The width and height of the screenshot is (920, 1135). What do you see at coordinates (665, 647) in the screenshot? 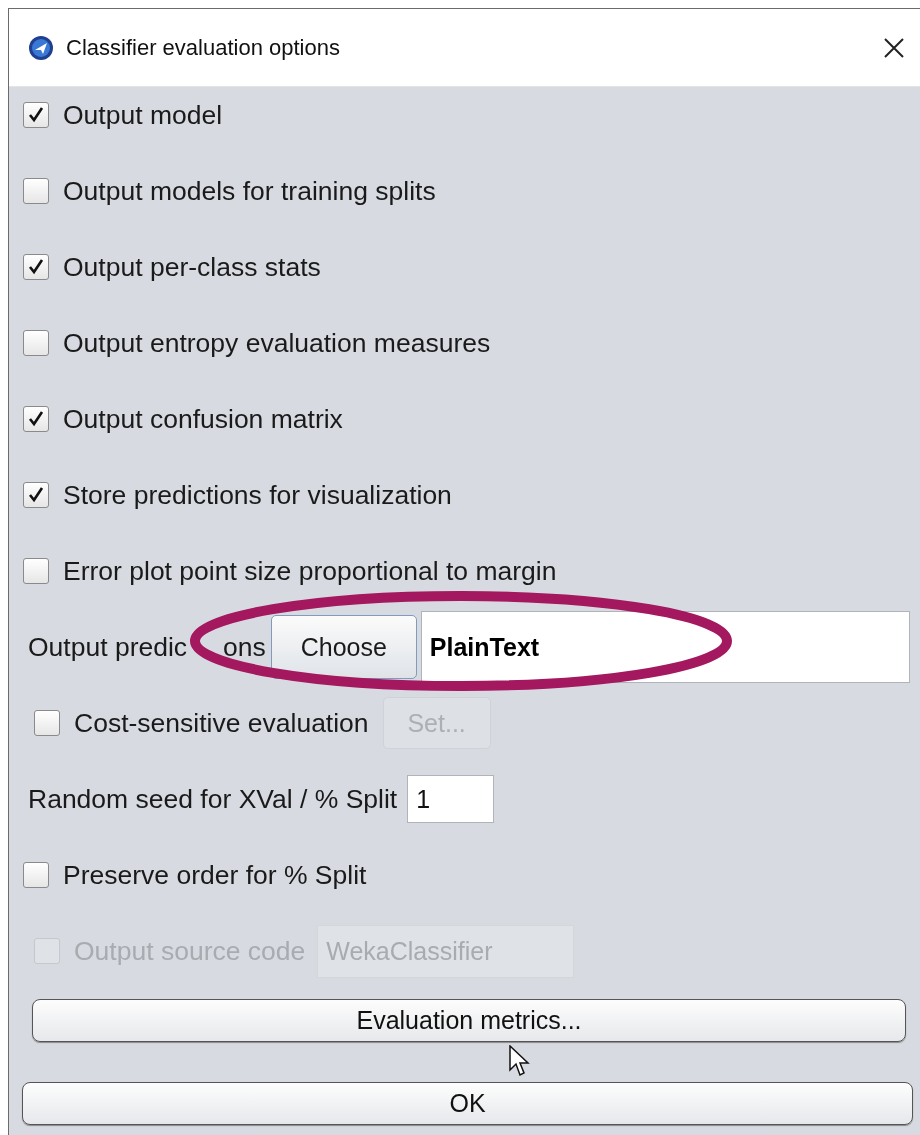
I see `text-field: PlainText` at bounding box center [665, 647].